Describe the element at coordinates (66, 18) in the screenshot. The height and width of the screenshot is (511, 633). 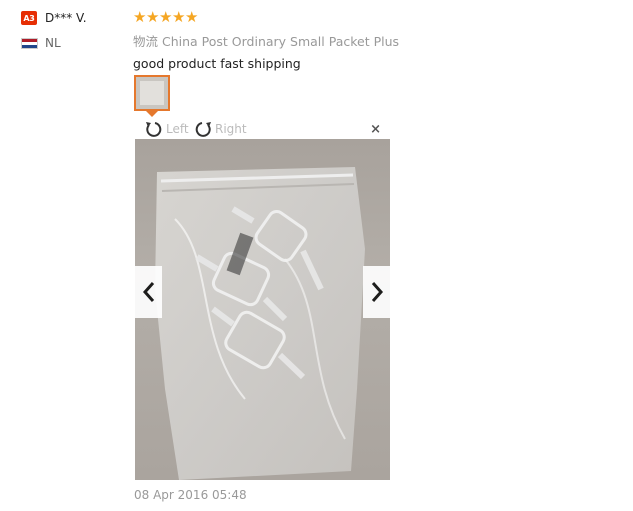
I see `reviewer-name: D*** V.` at that location.